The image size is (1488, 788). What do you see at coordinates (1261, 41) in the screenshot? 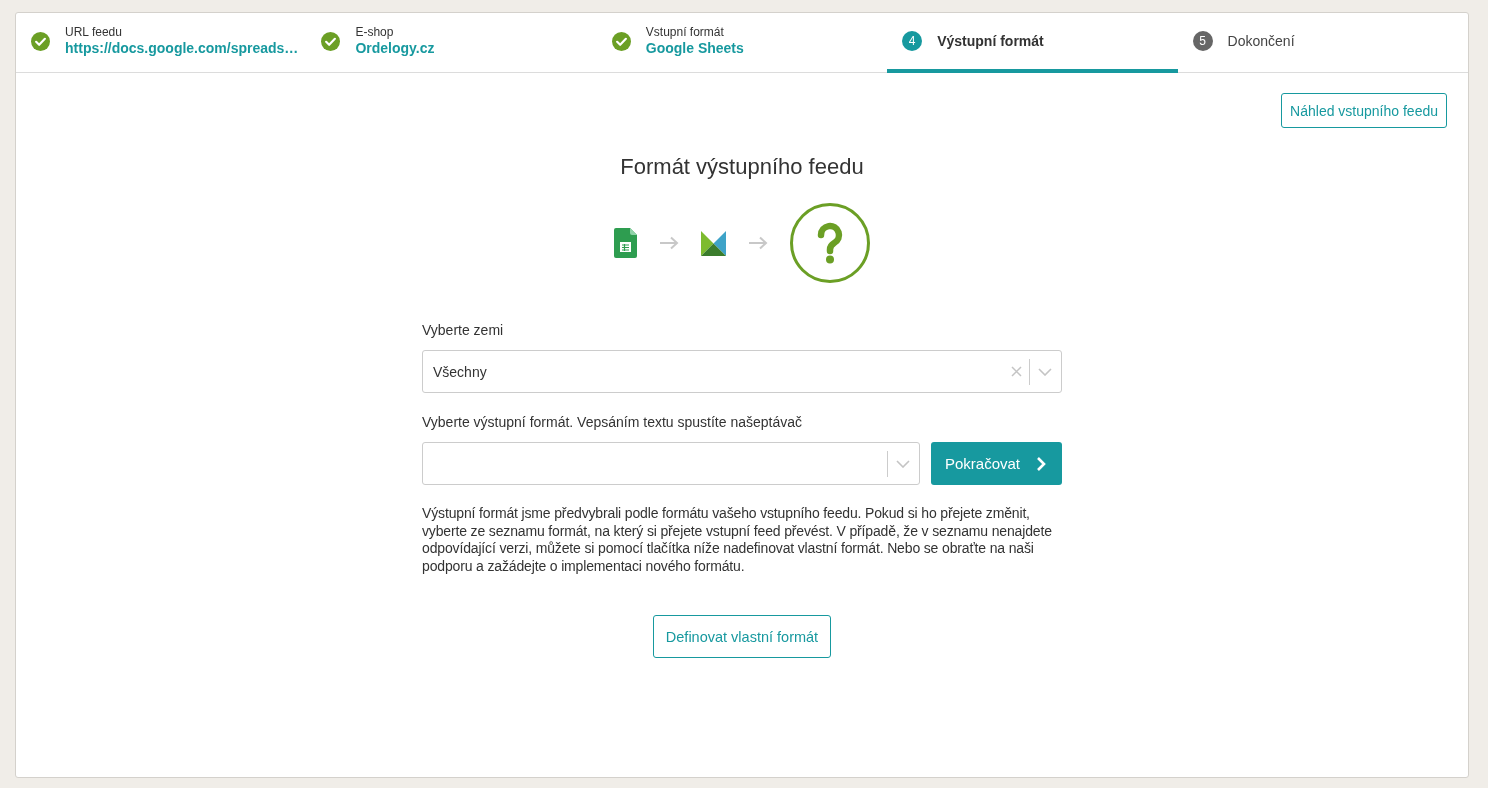
I see `step-label: Dokončení` at bounding box center [1261, 41].